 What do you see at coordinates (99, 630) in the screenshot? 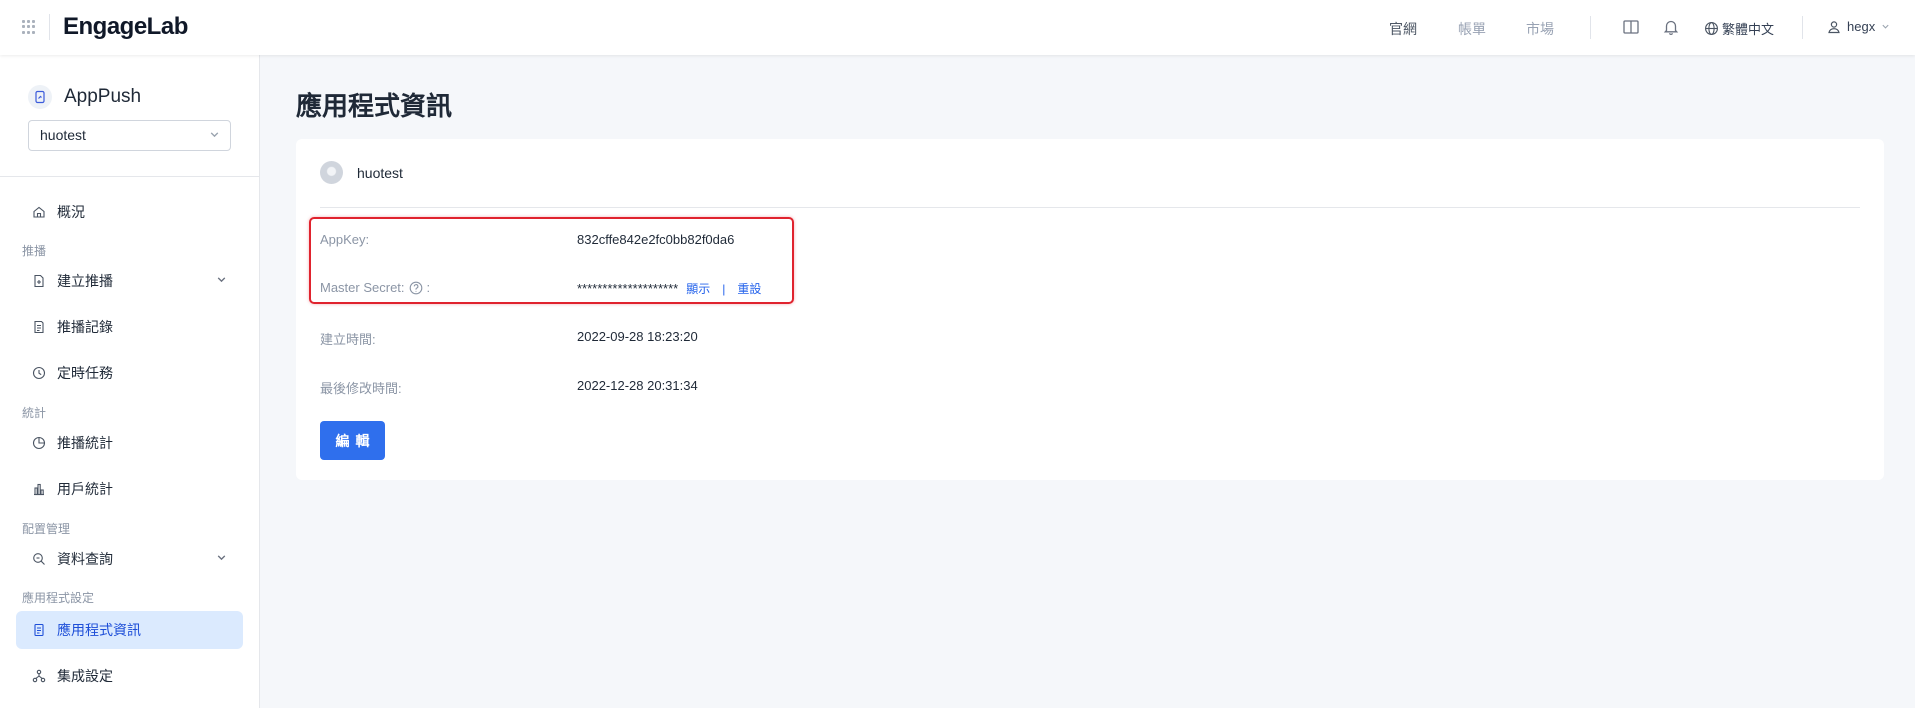
I see `sidebar-item-label: 應用程式資訊` at bounding box center [99, 630].